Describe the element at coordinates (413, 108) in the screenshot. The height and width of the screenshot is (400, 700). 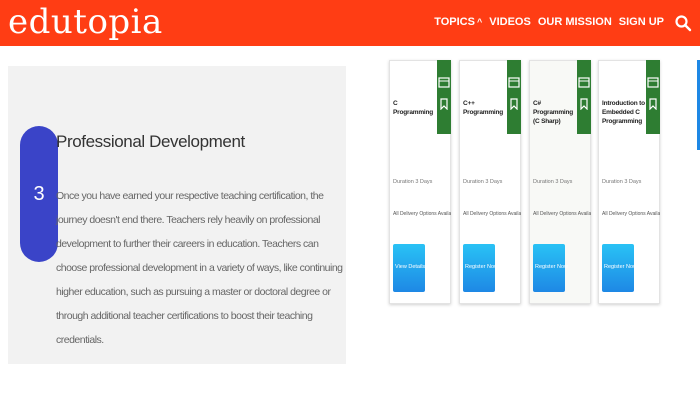
I see `course-title: C Programming` at that location.